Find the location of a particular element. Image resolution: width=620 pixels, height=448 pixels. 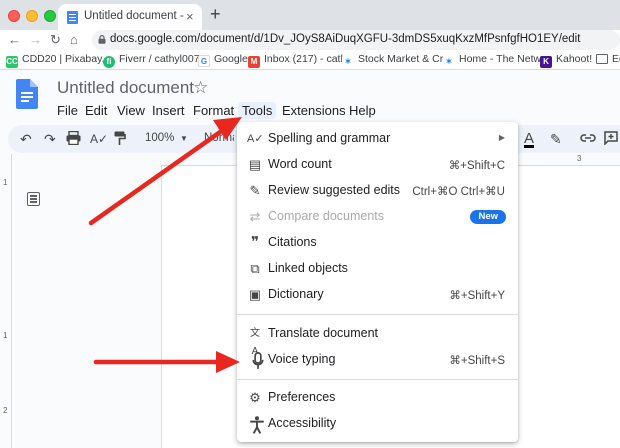

menu-item-label: Preferences is located at coordinates (302, 397).